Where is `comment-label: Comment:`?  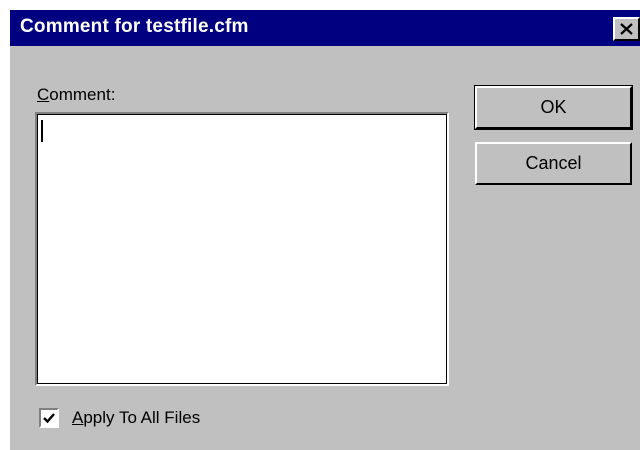 comment-label: Comment: is located at coordinates (76, 95).